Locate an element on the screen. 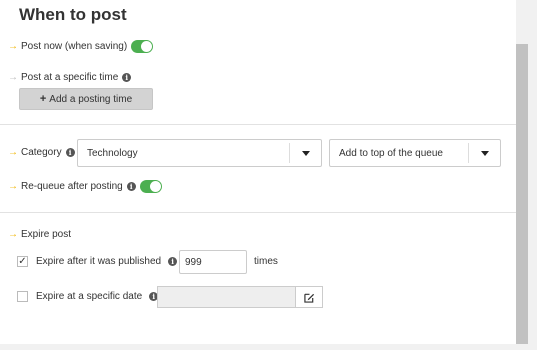  section-heading: When to post is located at coordinates (73, 14).